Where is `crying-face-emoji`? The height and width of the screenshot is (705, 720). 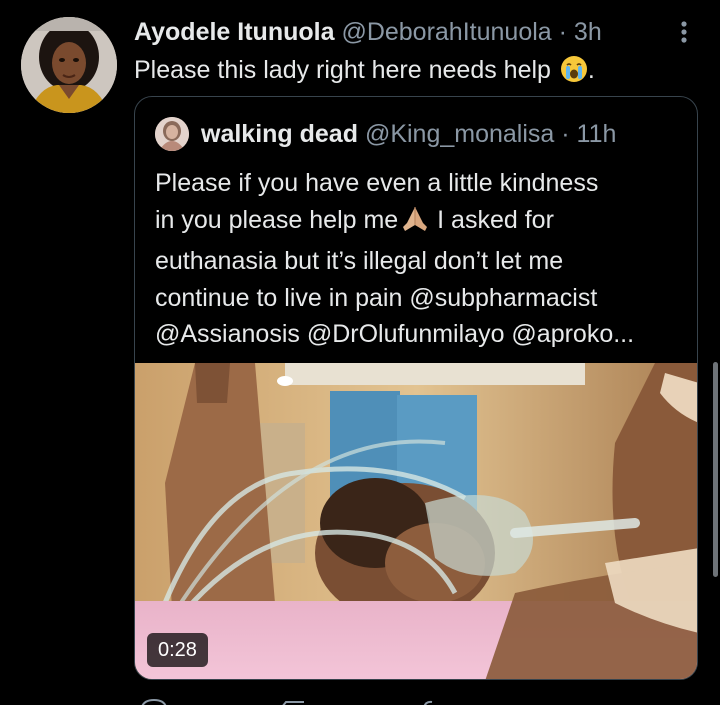 crying-face-emoji is located at coordinates (574, 73).